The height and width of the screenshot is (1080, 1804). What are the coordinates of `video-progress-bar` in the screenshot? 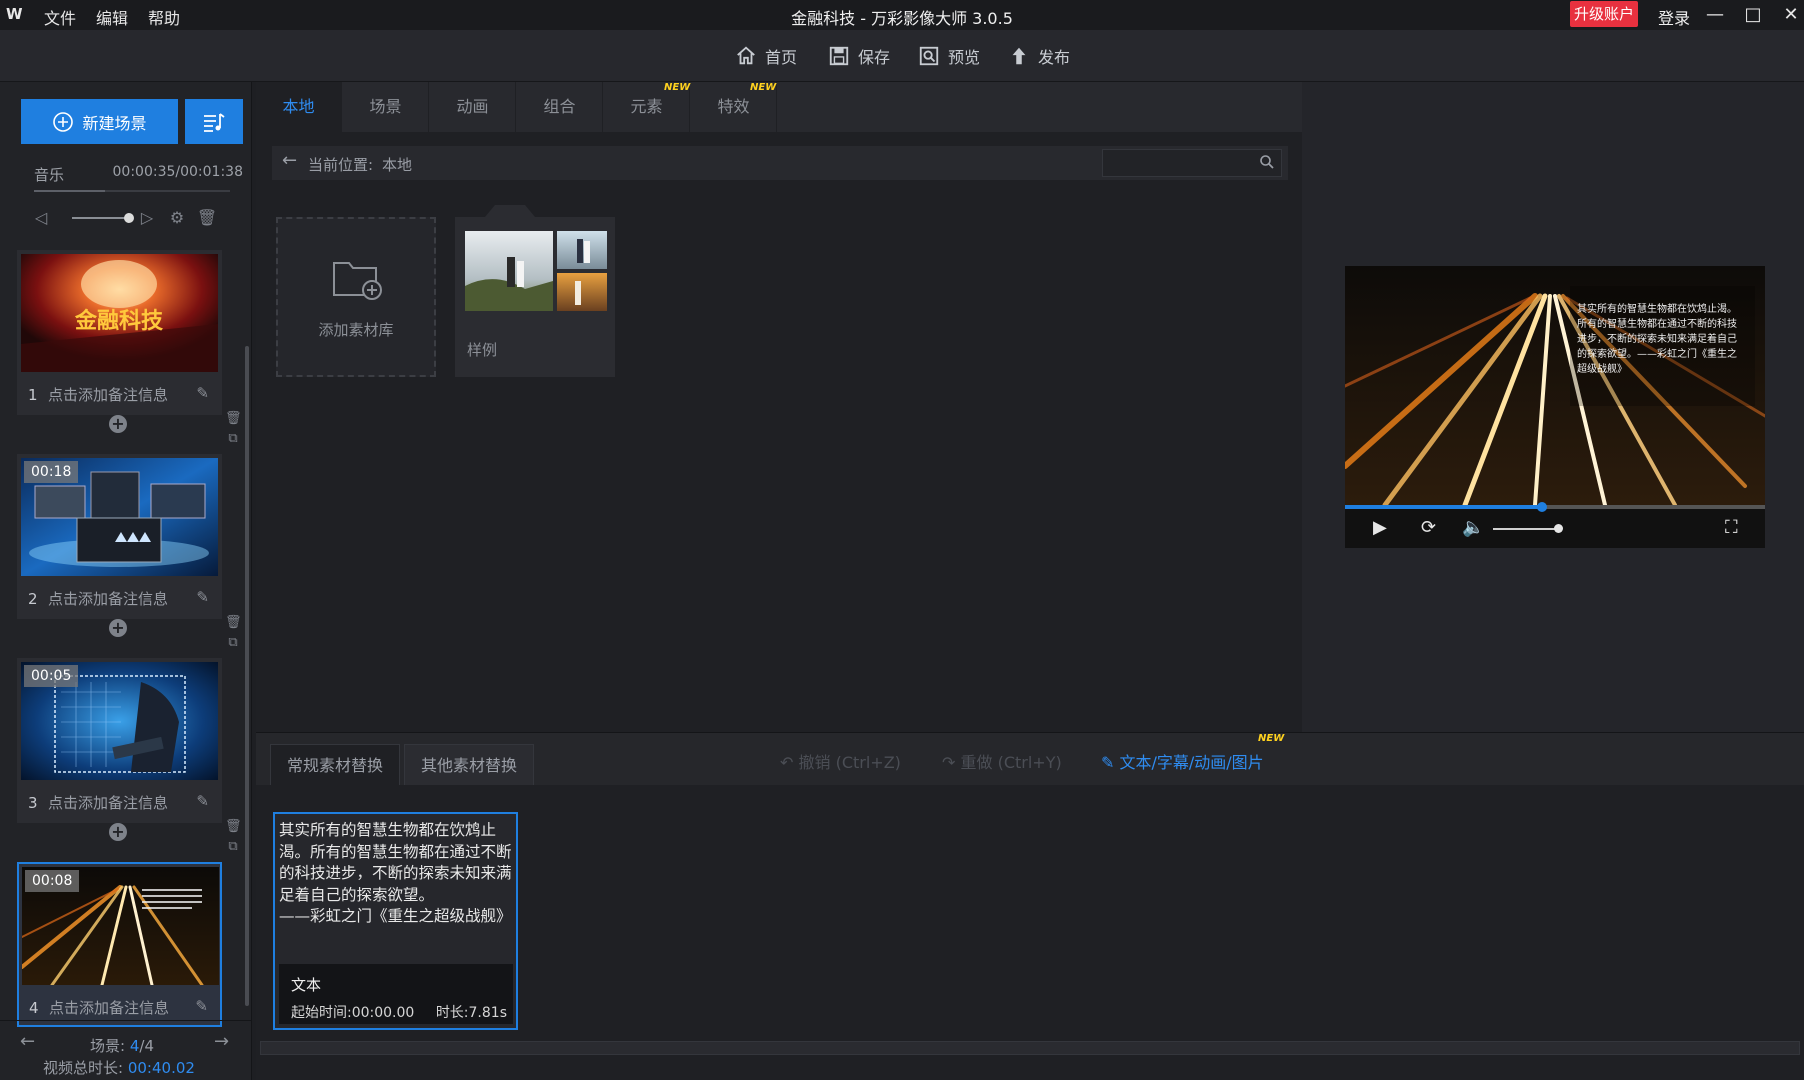 It's located at (1555, 507).